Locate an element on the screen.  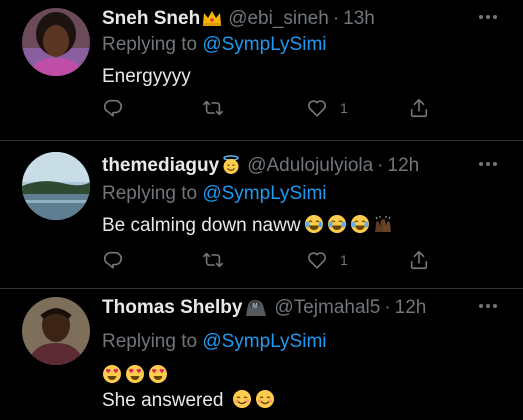
username-handle: @ebi_sineh is located at coordinates (278, 19).